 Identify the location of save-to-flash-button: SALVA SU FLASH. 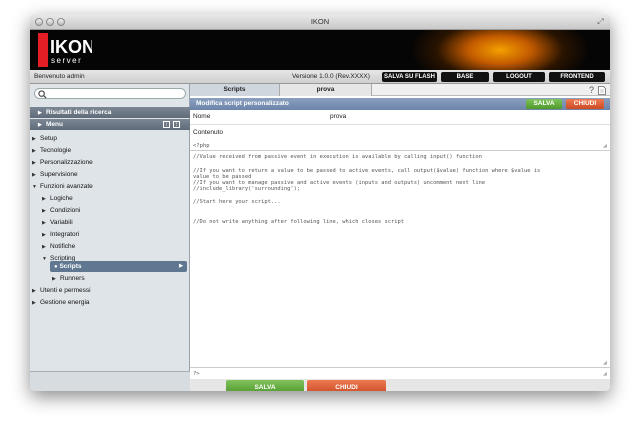
(409, 77).